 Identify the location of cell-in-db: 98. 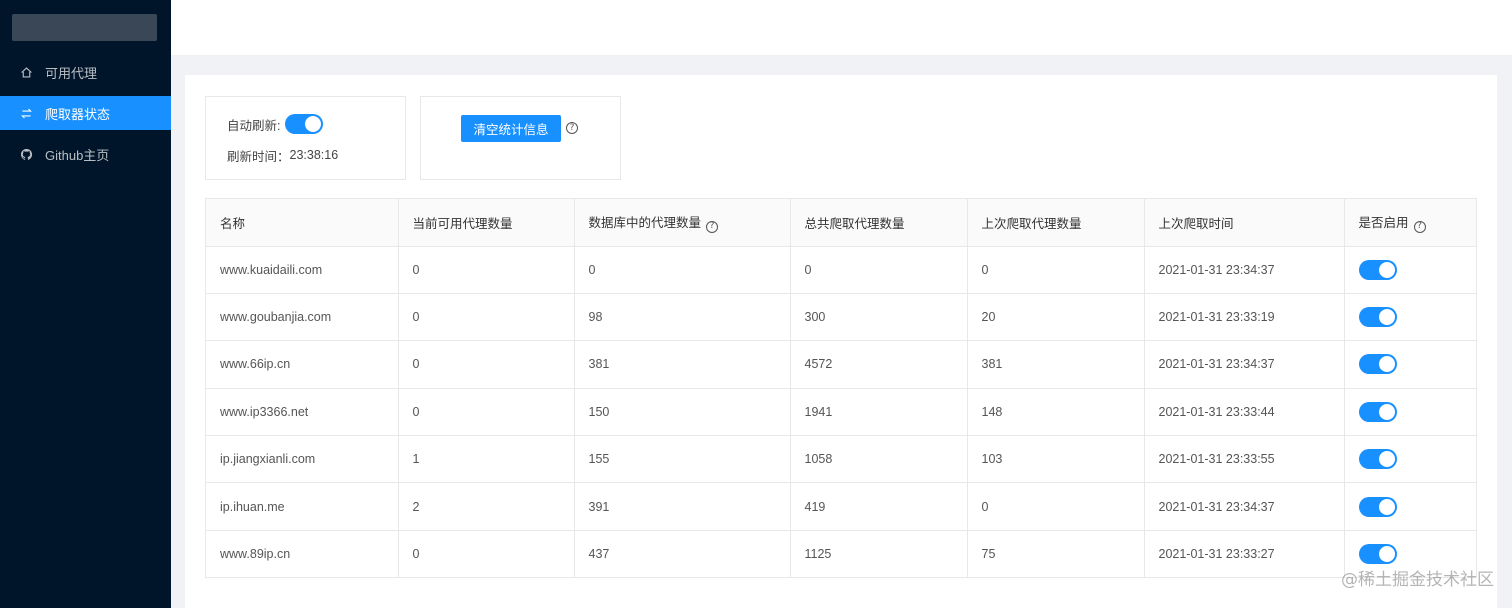
(682, 317).